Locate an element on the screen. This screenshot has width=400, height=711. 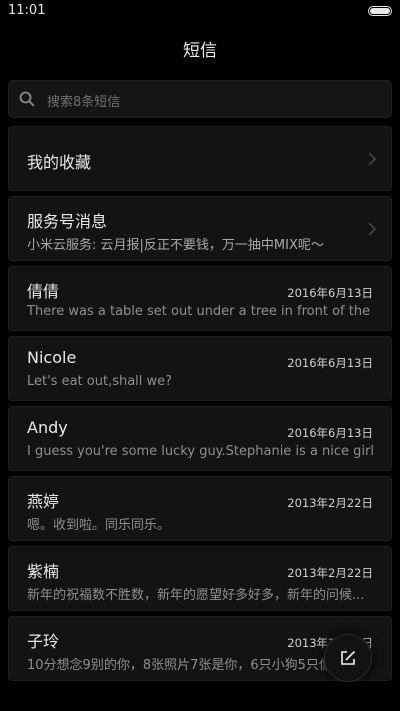
service-messages-label: 服务号消息 is located at coordinates (67, 221).